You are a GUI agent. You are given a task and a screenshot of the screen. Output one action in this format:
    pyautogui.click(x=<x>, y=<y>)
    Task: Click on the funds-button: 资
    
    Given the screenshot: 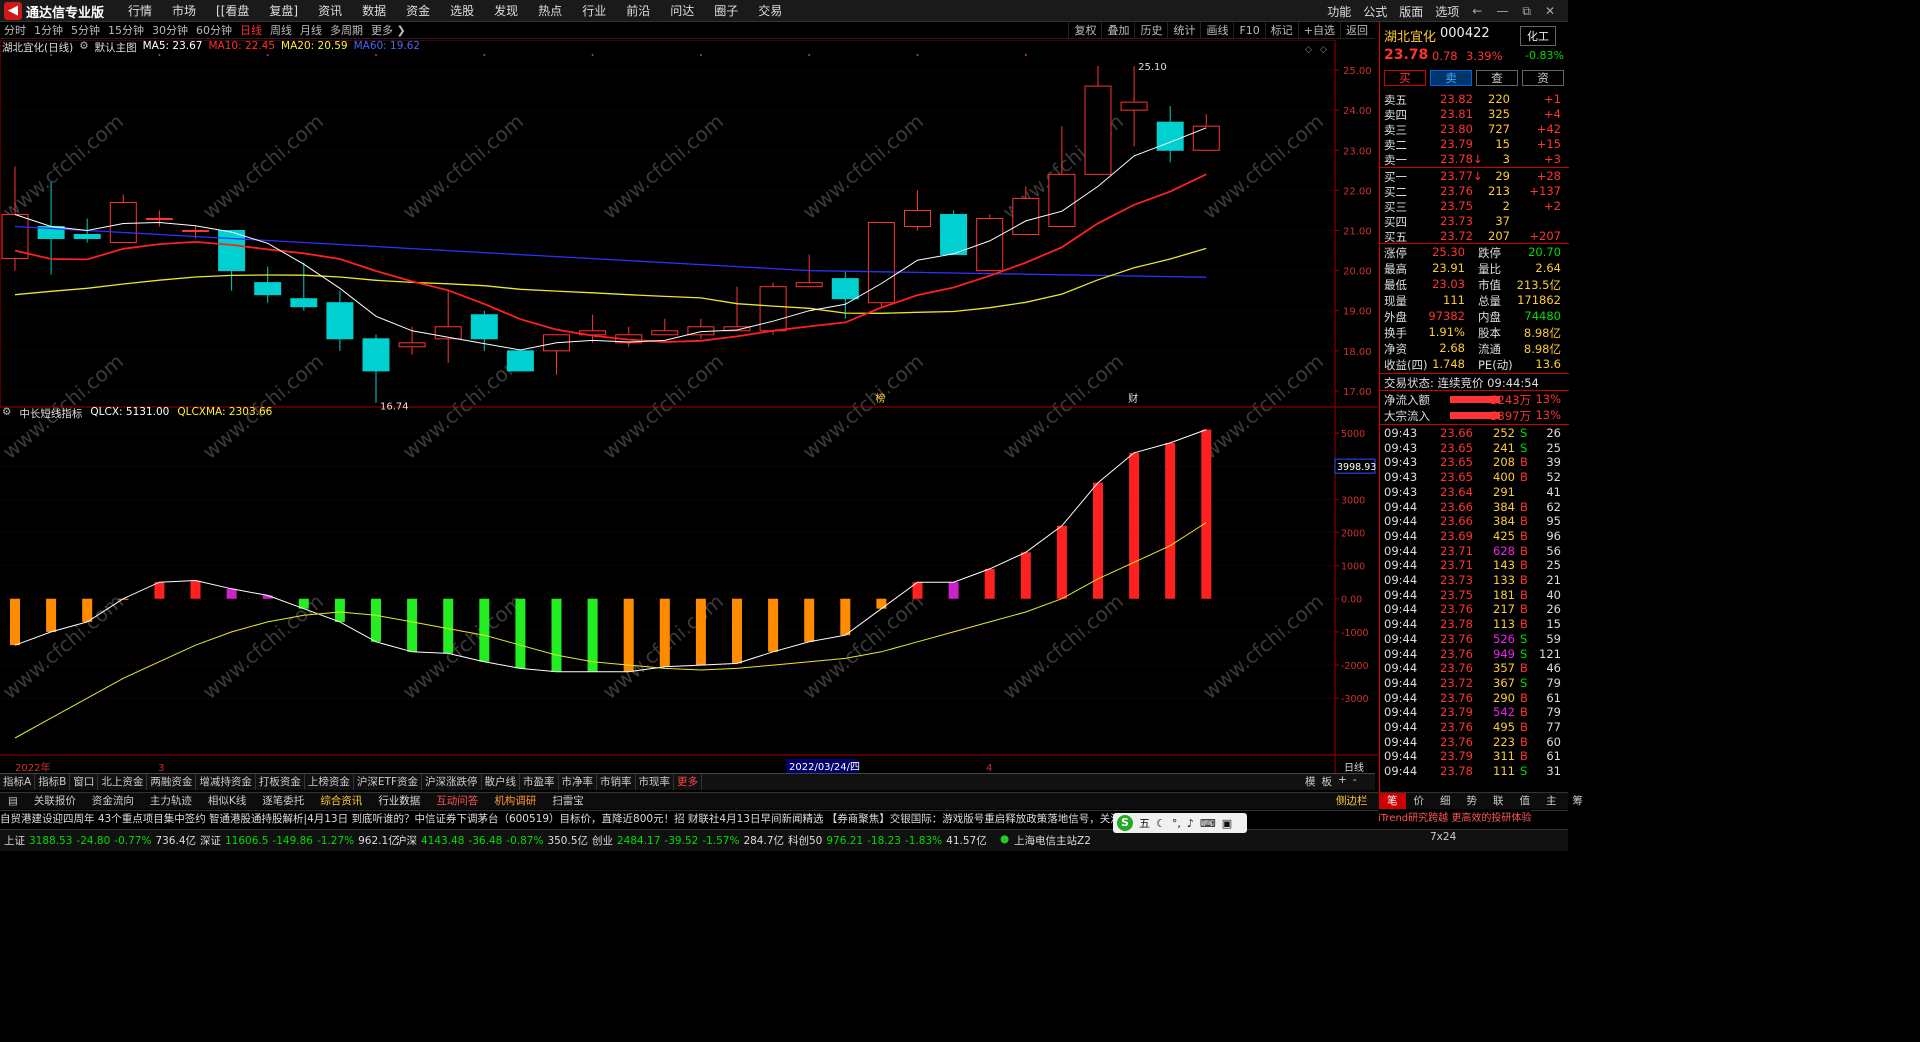 What is the action you would take?
    pyautogui.click(x=1543, y=78)
    